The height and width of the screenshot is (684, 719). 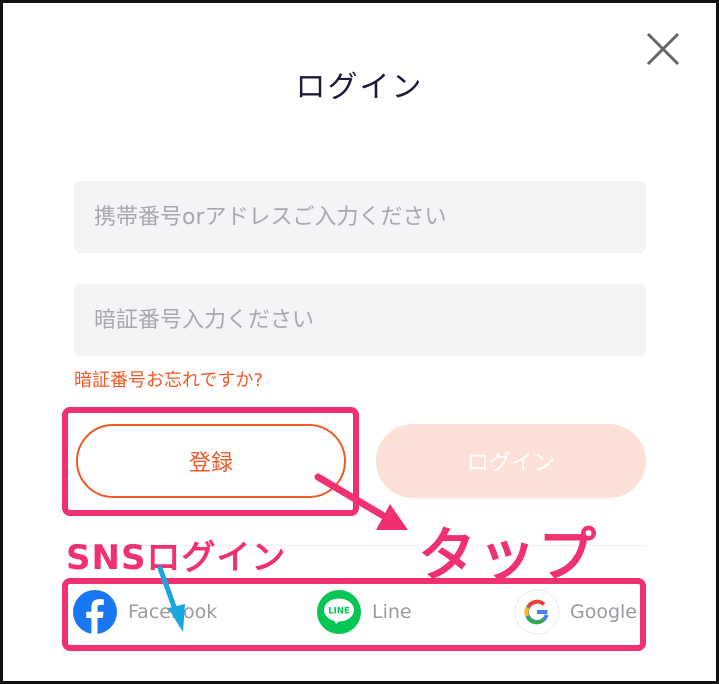 I want to click on dialog-title: ログイン, so click(x=359, y=87).